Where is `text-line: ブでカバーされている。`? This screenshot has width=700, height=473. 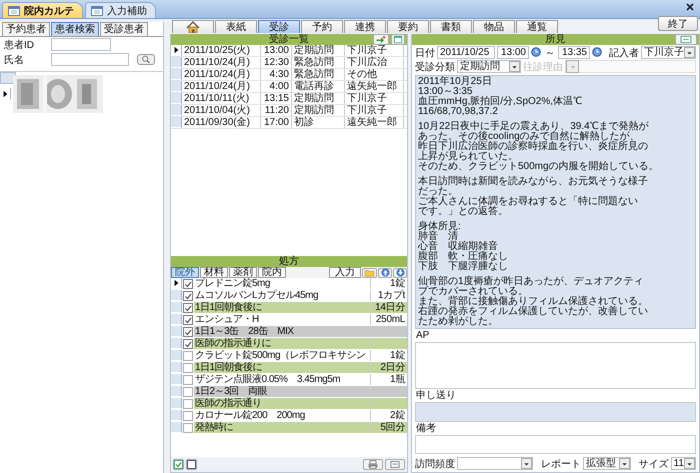 text-line: ブでカバーされている。 is located at coordinates (473, 292).